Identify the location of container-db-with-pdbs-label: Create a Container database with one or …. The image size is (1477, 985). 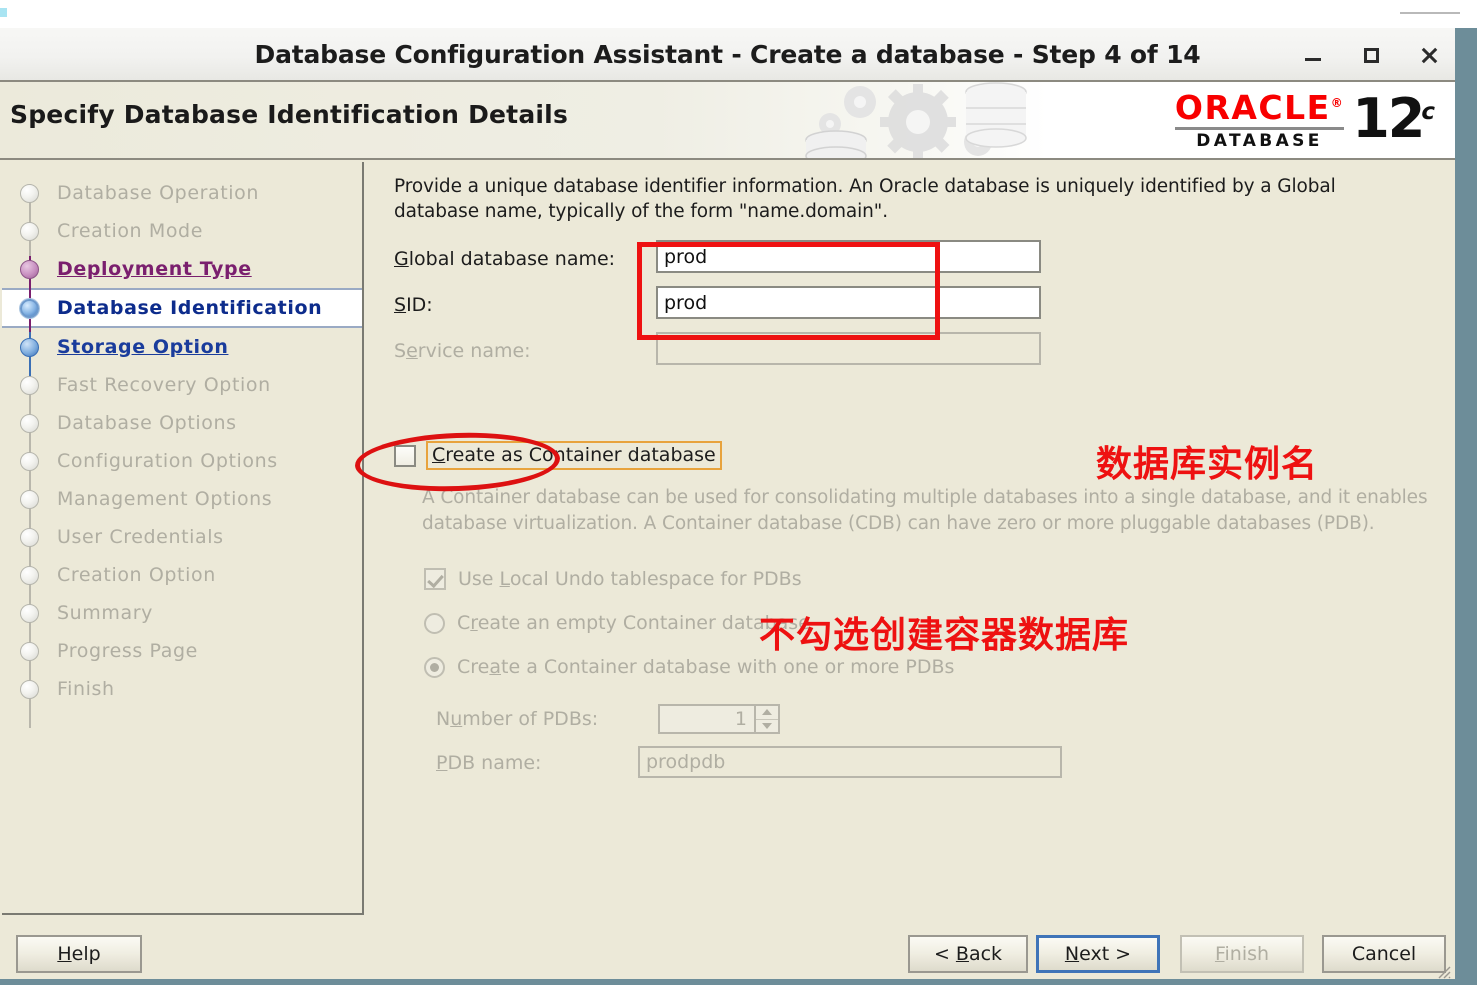
(706, 667).